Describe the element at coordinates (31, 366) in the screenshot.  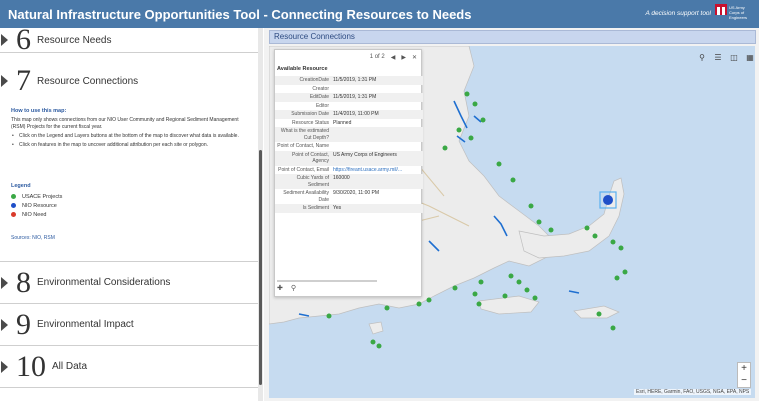
I see `section-number: 10` at that location.